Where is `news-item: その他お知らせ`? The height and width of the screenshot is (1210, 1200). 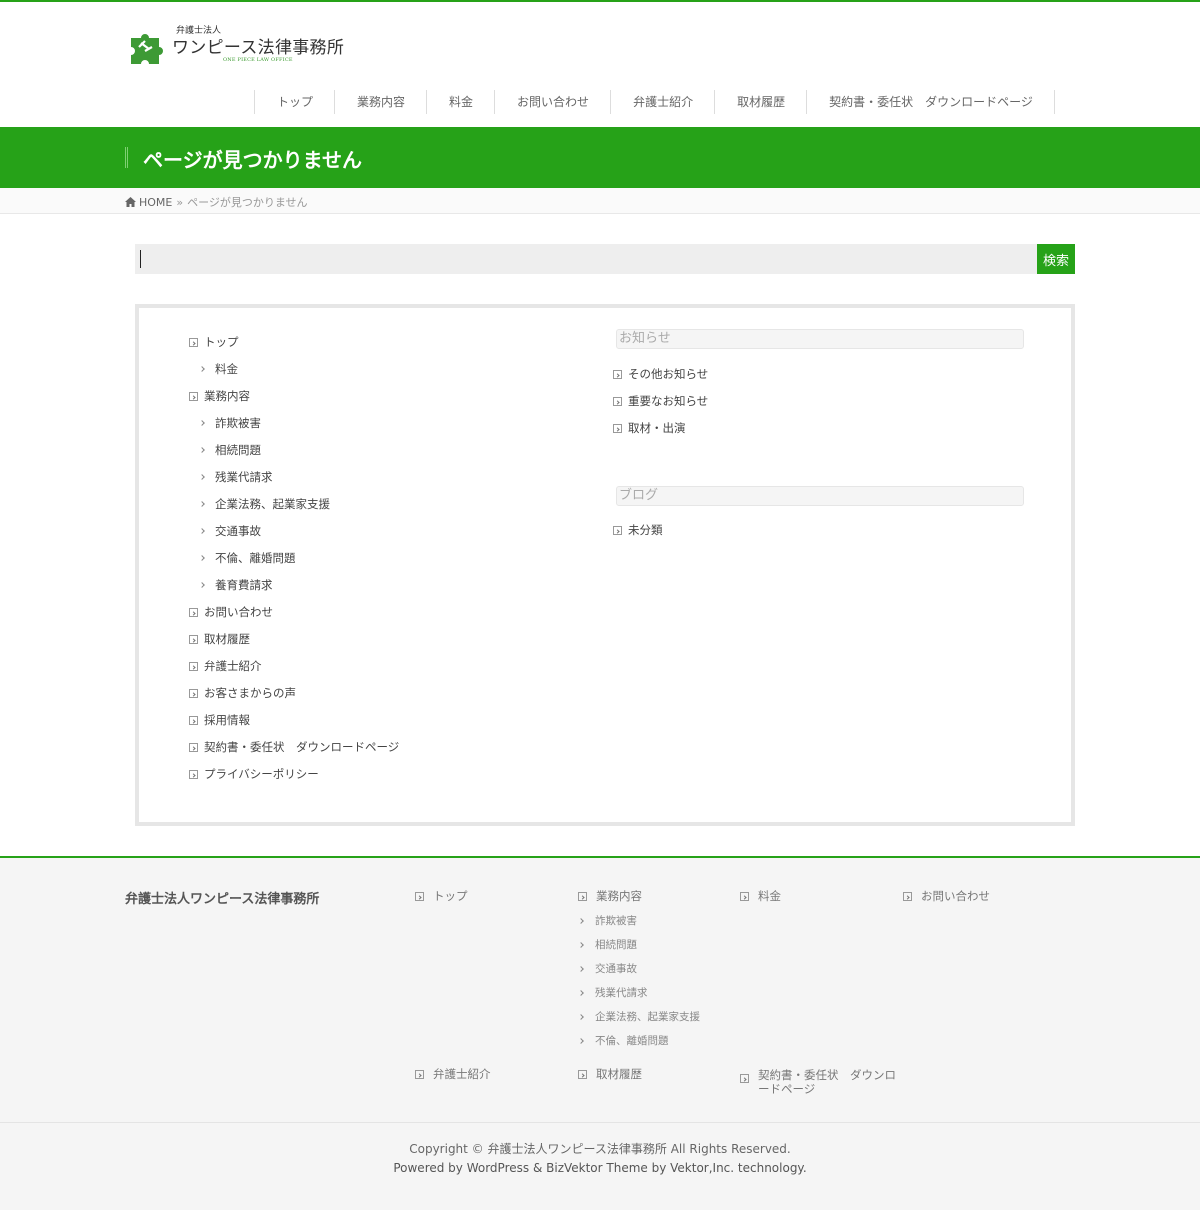 news-item: その他お知らせ is located at coordinates (660, 374).